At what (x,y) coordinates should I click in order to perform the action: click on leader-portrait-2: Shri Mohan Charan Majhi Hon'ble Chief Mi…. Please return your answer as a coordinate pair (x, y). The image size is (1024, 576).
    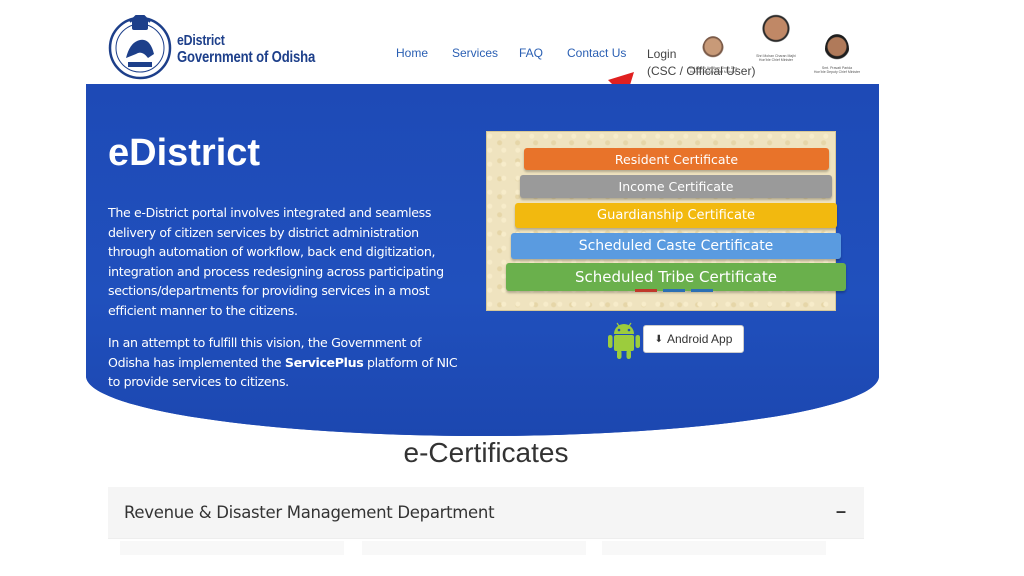
    Looking at the image, I should click on (776, 38).